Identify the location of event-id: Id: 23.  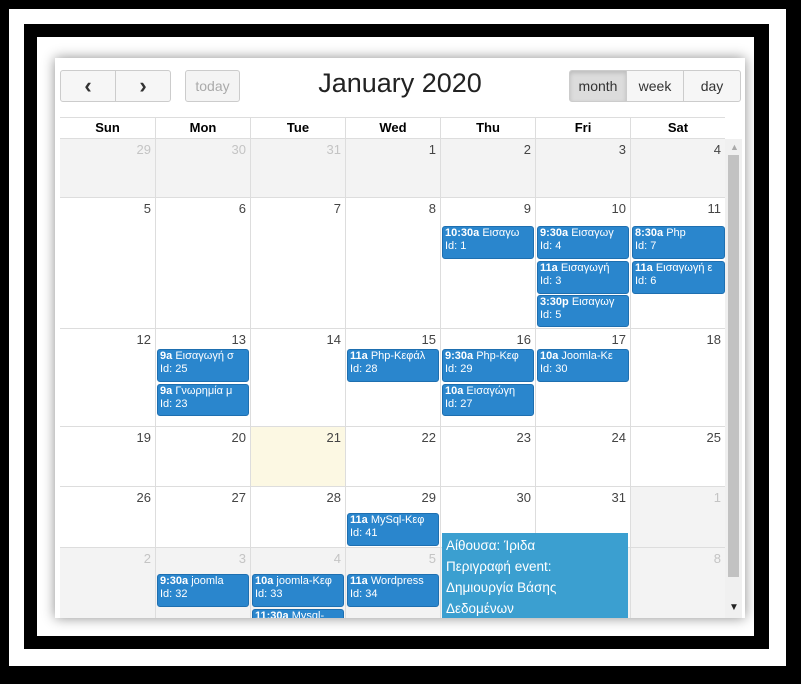
(174, 404).